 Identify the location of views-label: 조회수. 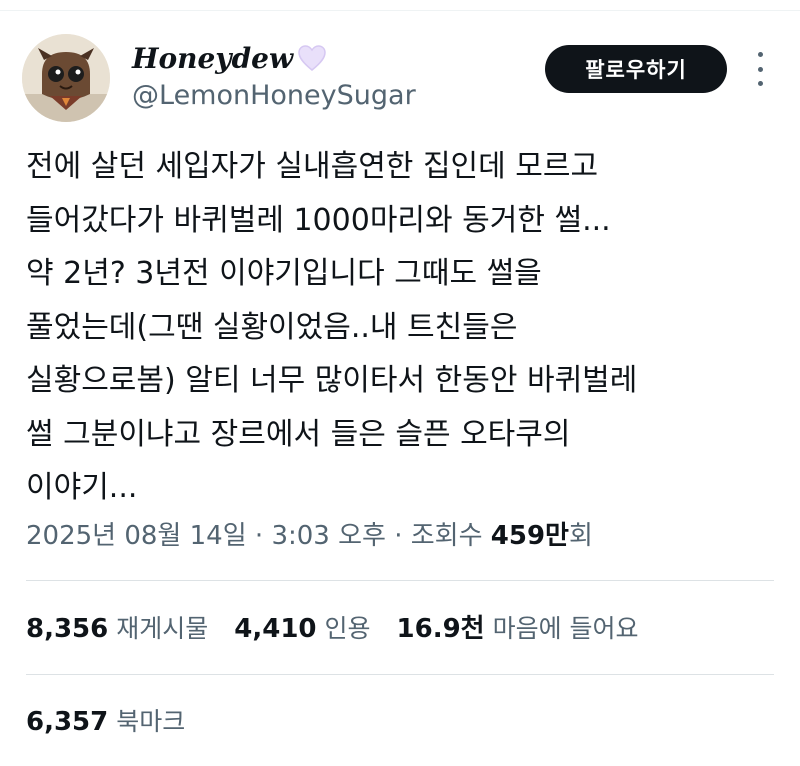
(450, 536).